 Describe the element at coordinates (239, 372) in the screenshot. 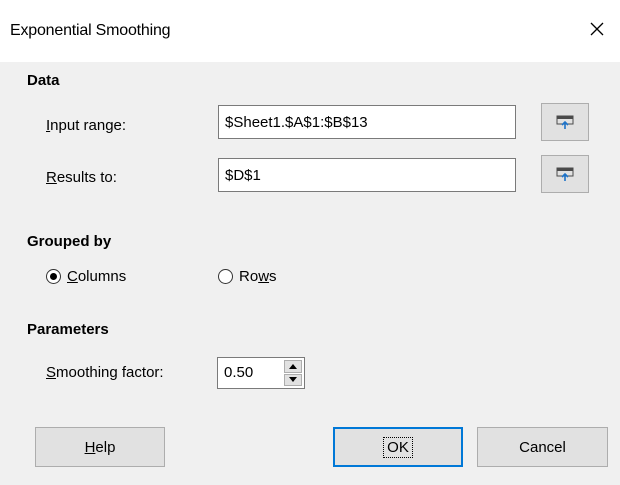

I see `smoothing-factor-value: 0.50` at that location.